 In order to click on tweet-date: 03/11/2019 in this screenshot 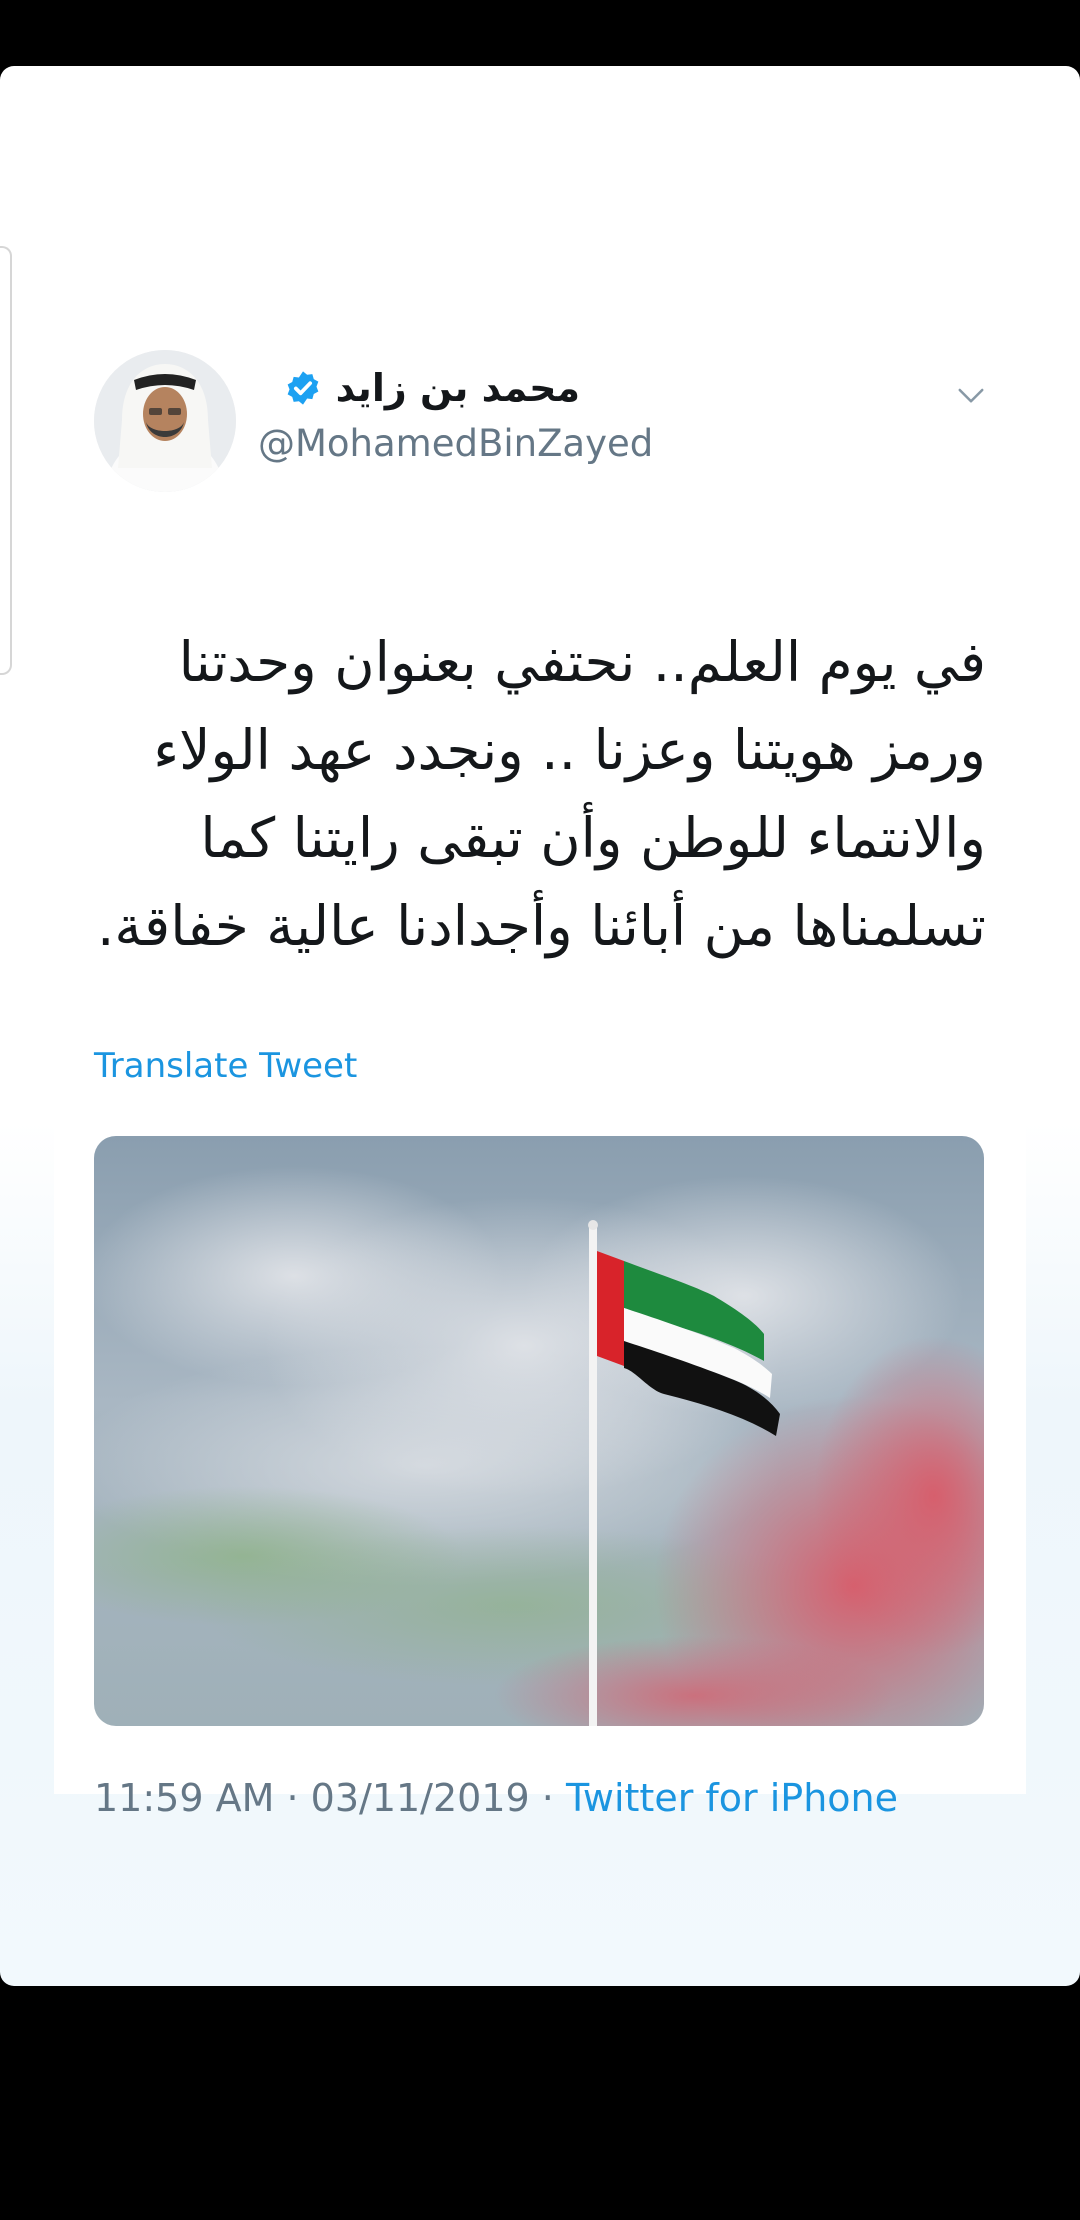, I will do `click(420, 1798)`.